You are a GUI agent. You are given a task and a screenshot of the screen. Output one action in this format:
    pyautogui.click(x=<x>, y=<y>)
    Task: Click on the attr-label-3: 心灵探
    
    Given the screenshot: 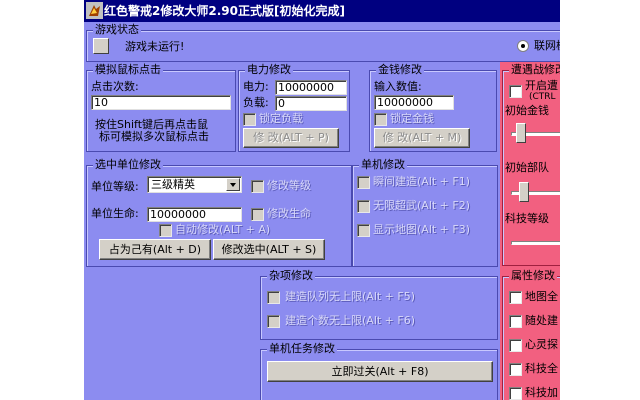 What is the action you would take?
    pyautogui.click(x=541, y=344)
    